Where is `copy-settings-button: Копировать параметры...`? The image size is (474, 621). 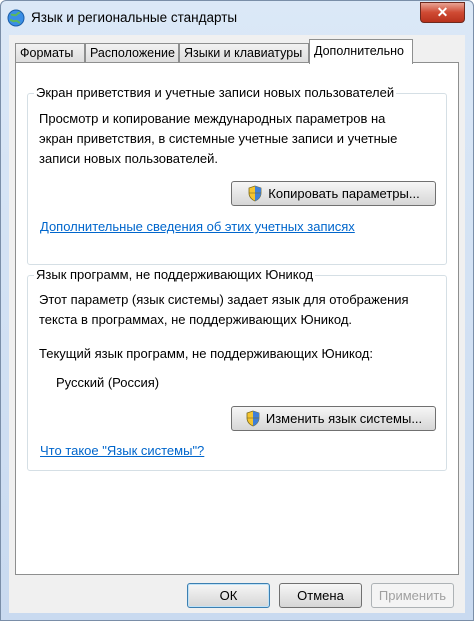
copy-settings-button: Копировать параметры... is located at coordinates (333, 193).